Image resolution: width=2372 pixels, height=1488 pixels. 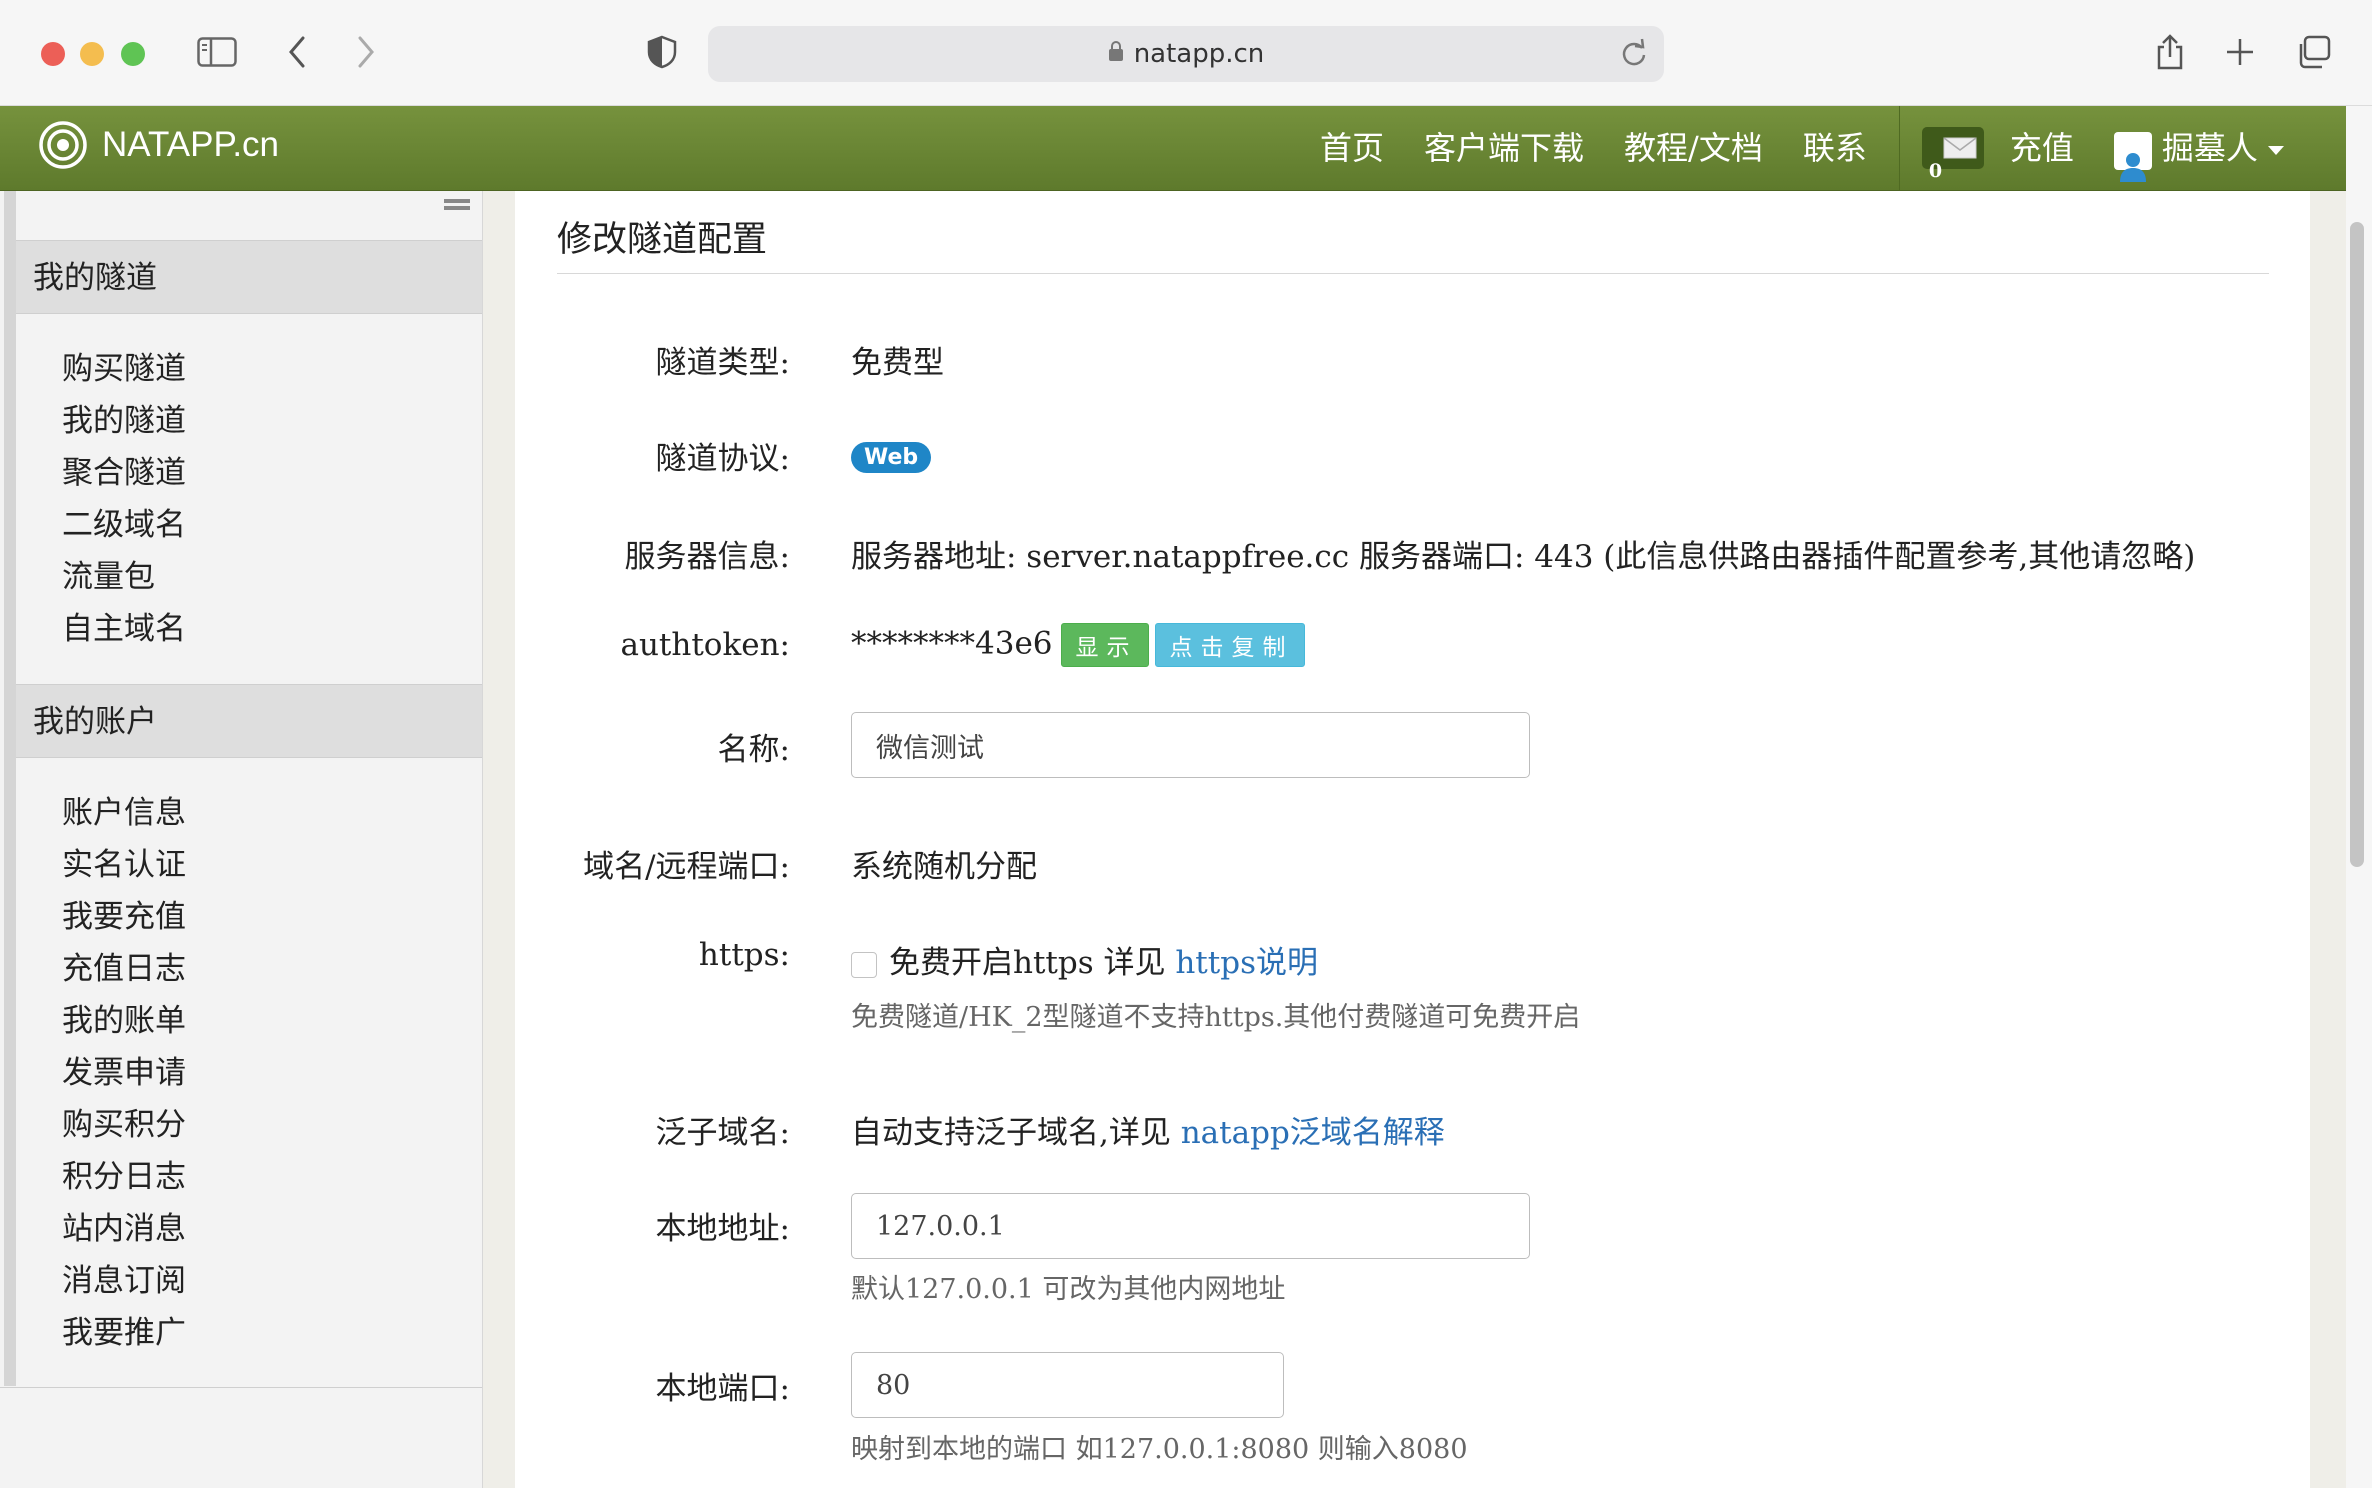 I want to click on https-checkbox, so click(x=864, y=964).